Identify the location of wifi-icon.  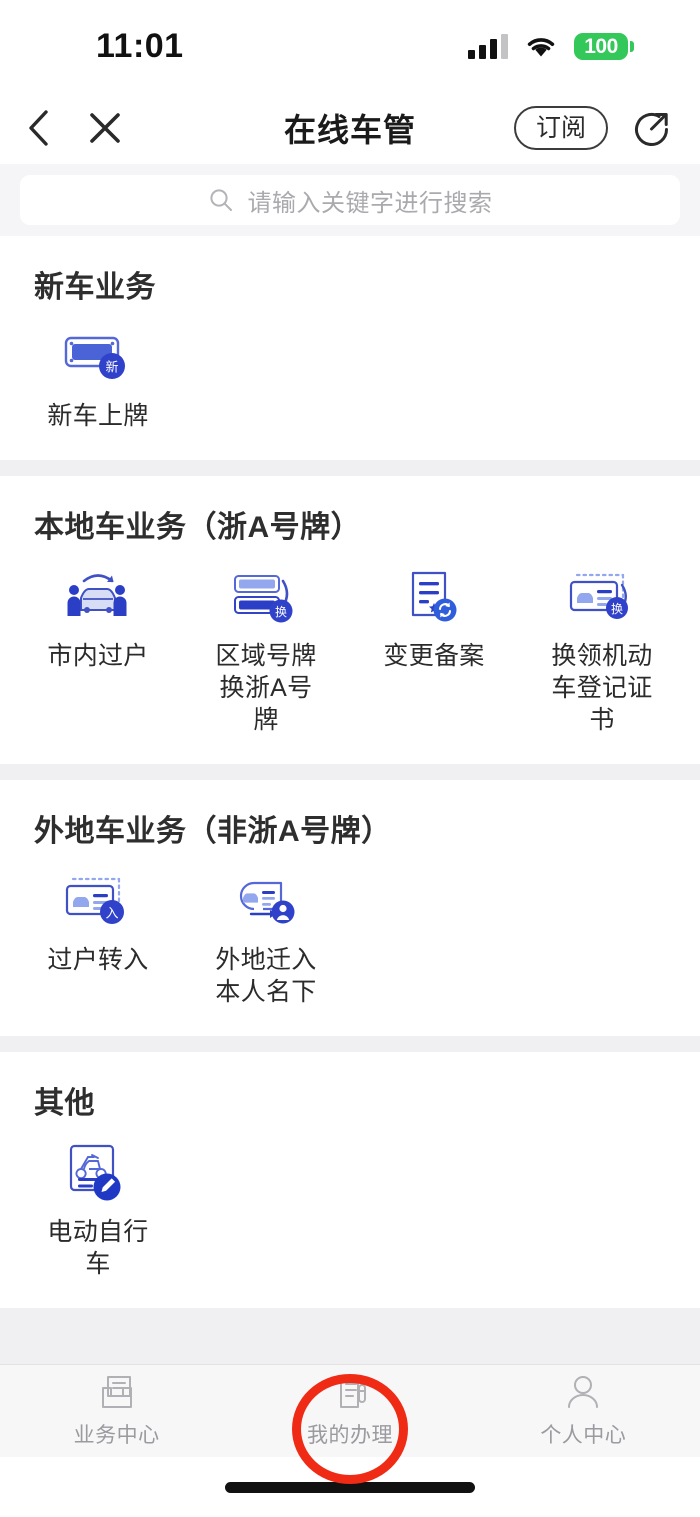
(541, 47).